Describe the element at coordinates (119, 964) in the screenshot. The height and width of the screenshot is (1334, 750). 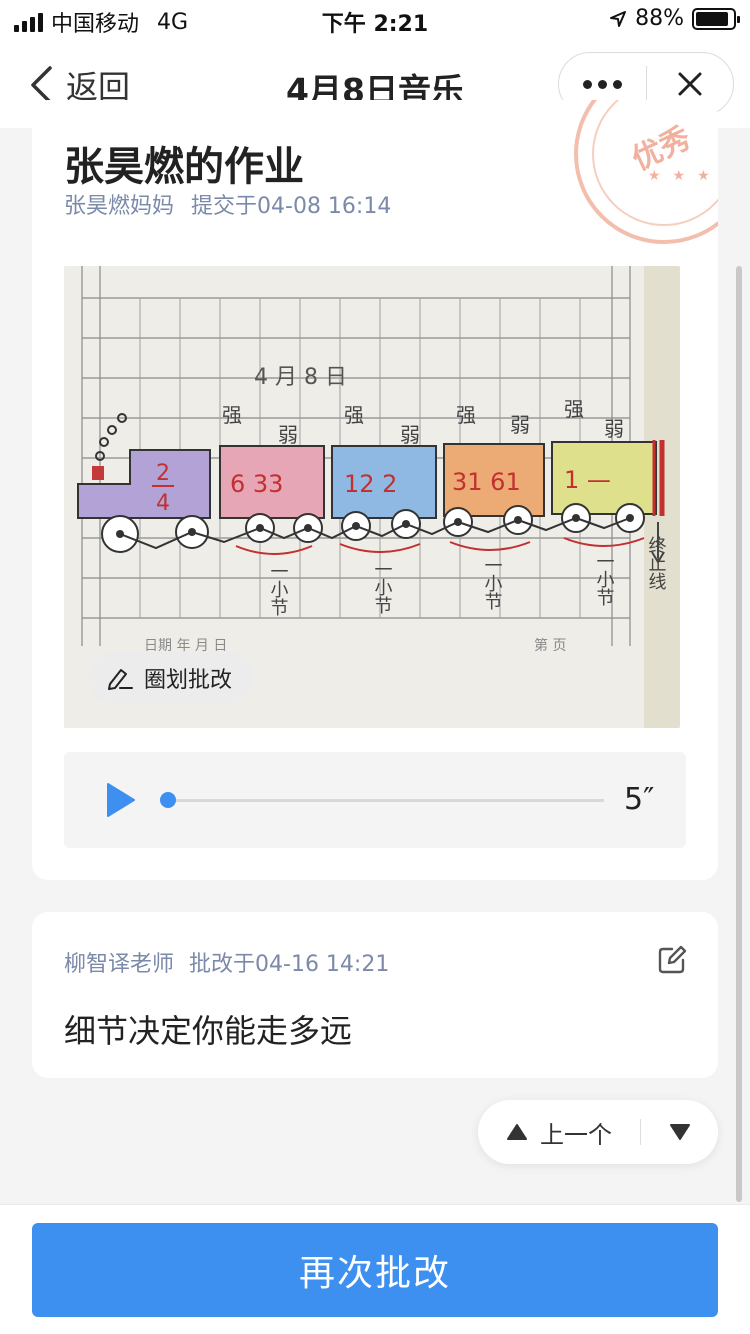
I see `teacher-name: 柳智译老师` at that location.